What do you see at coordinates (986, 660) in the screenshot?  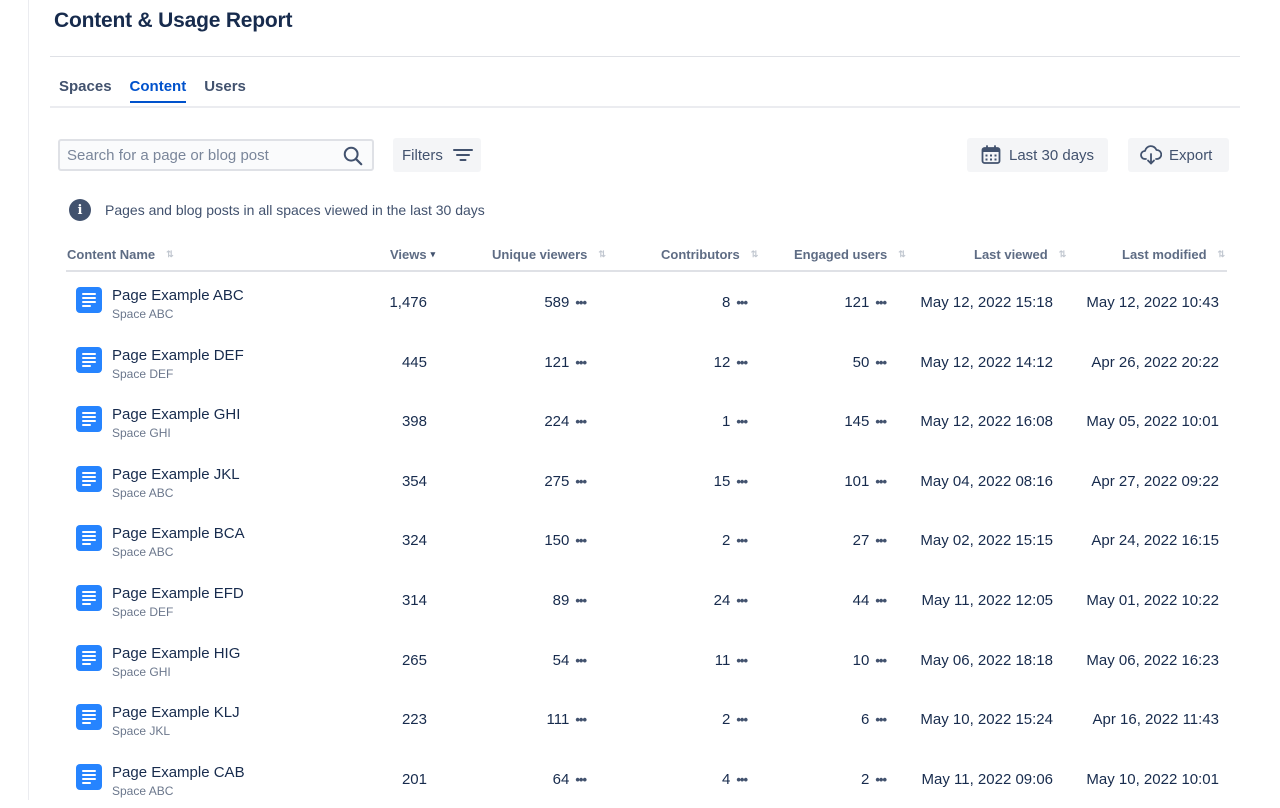 I see `last-viewed-value: May 06, 2022 18:18` at bounding box center [986, 660].